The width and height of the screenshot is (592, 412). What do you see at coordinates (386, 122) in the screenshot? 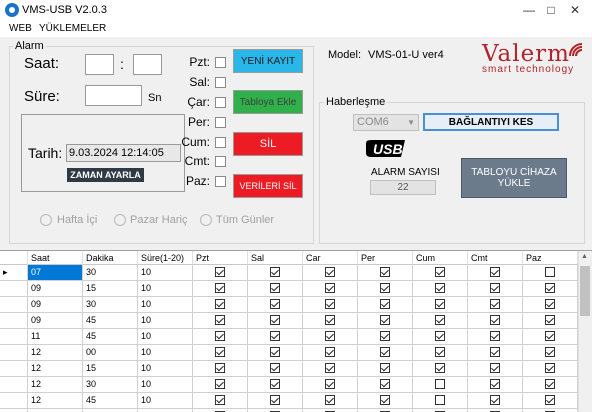
I see `port-select: COM6 ▼` at bounding box center [386, 122].